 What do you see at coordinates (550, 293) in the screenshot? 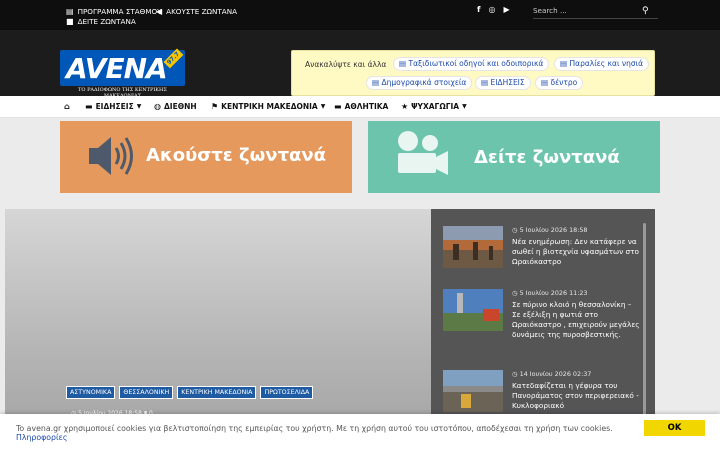
I see `article-date: ◷ 5 Ιουλίου 2026 11:23` at bounding box center [550, 293].